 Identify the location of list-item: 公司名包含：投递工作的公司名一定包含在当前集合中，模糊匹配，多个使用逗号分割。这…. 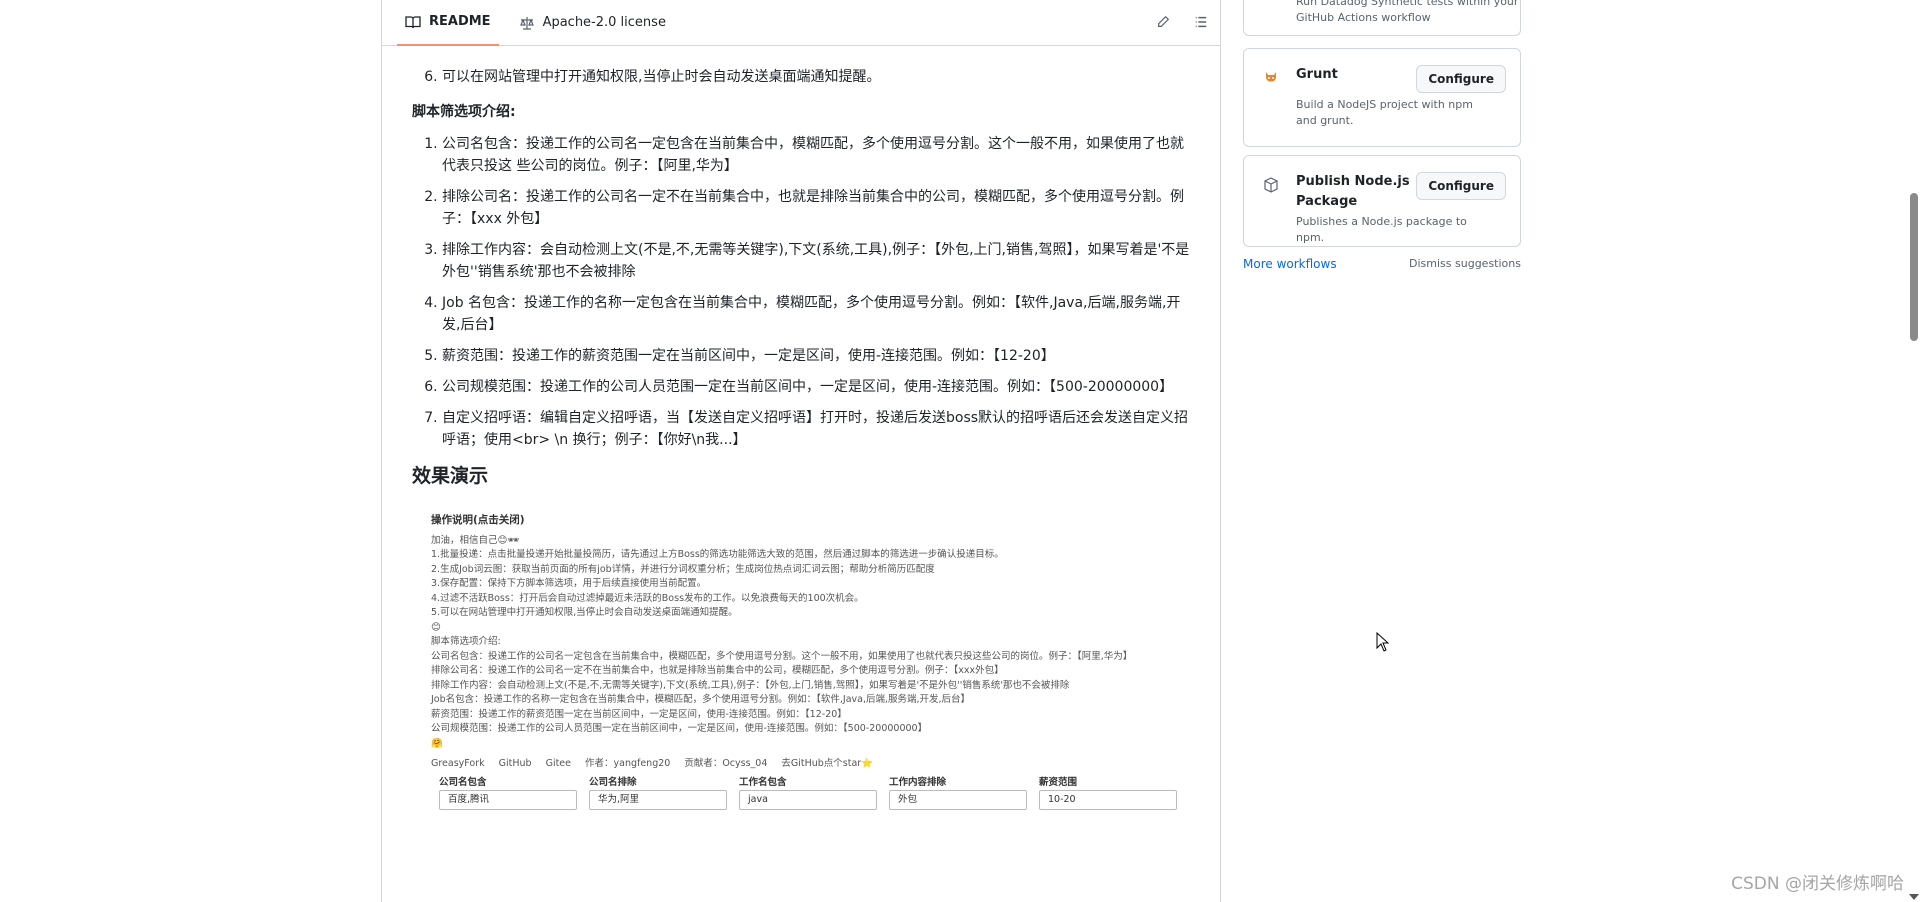
(816, 155).